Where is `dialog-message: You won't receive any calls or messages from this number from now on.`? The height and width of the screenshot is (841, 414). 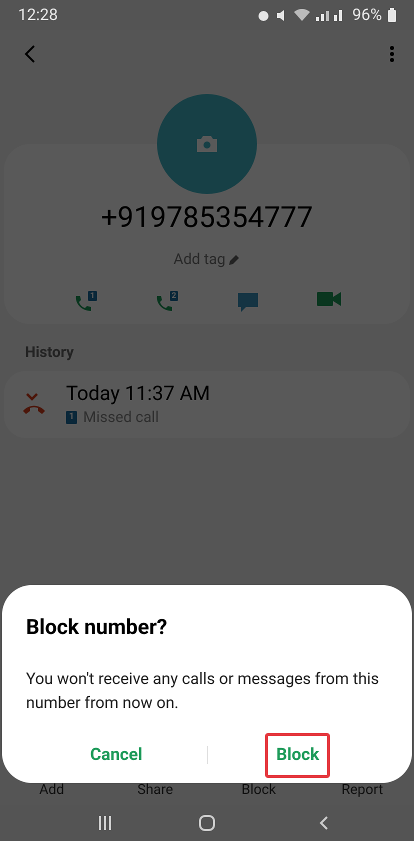
dialog-message: You won't receive any calls or messages from this number from now on. is located at coordinates (203, 691).